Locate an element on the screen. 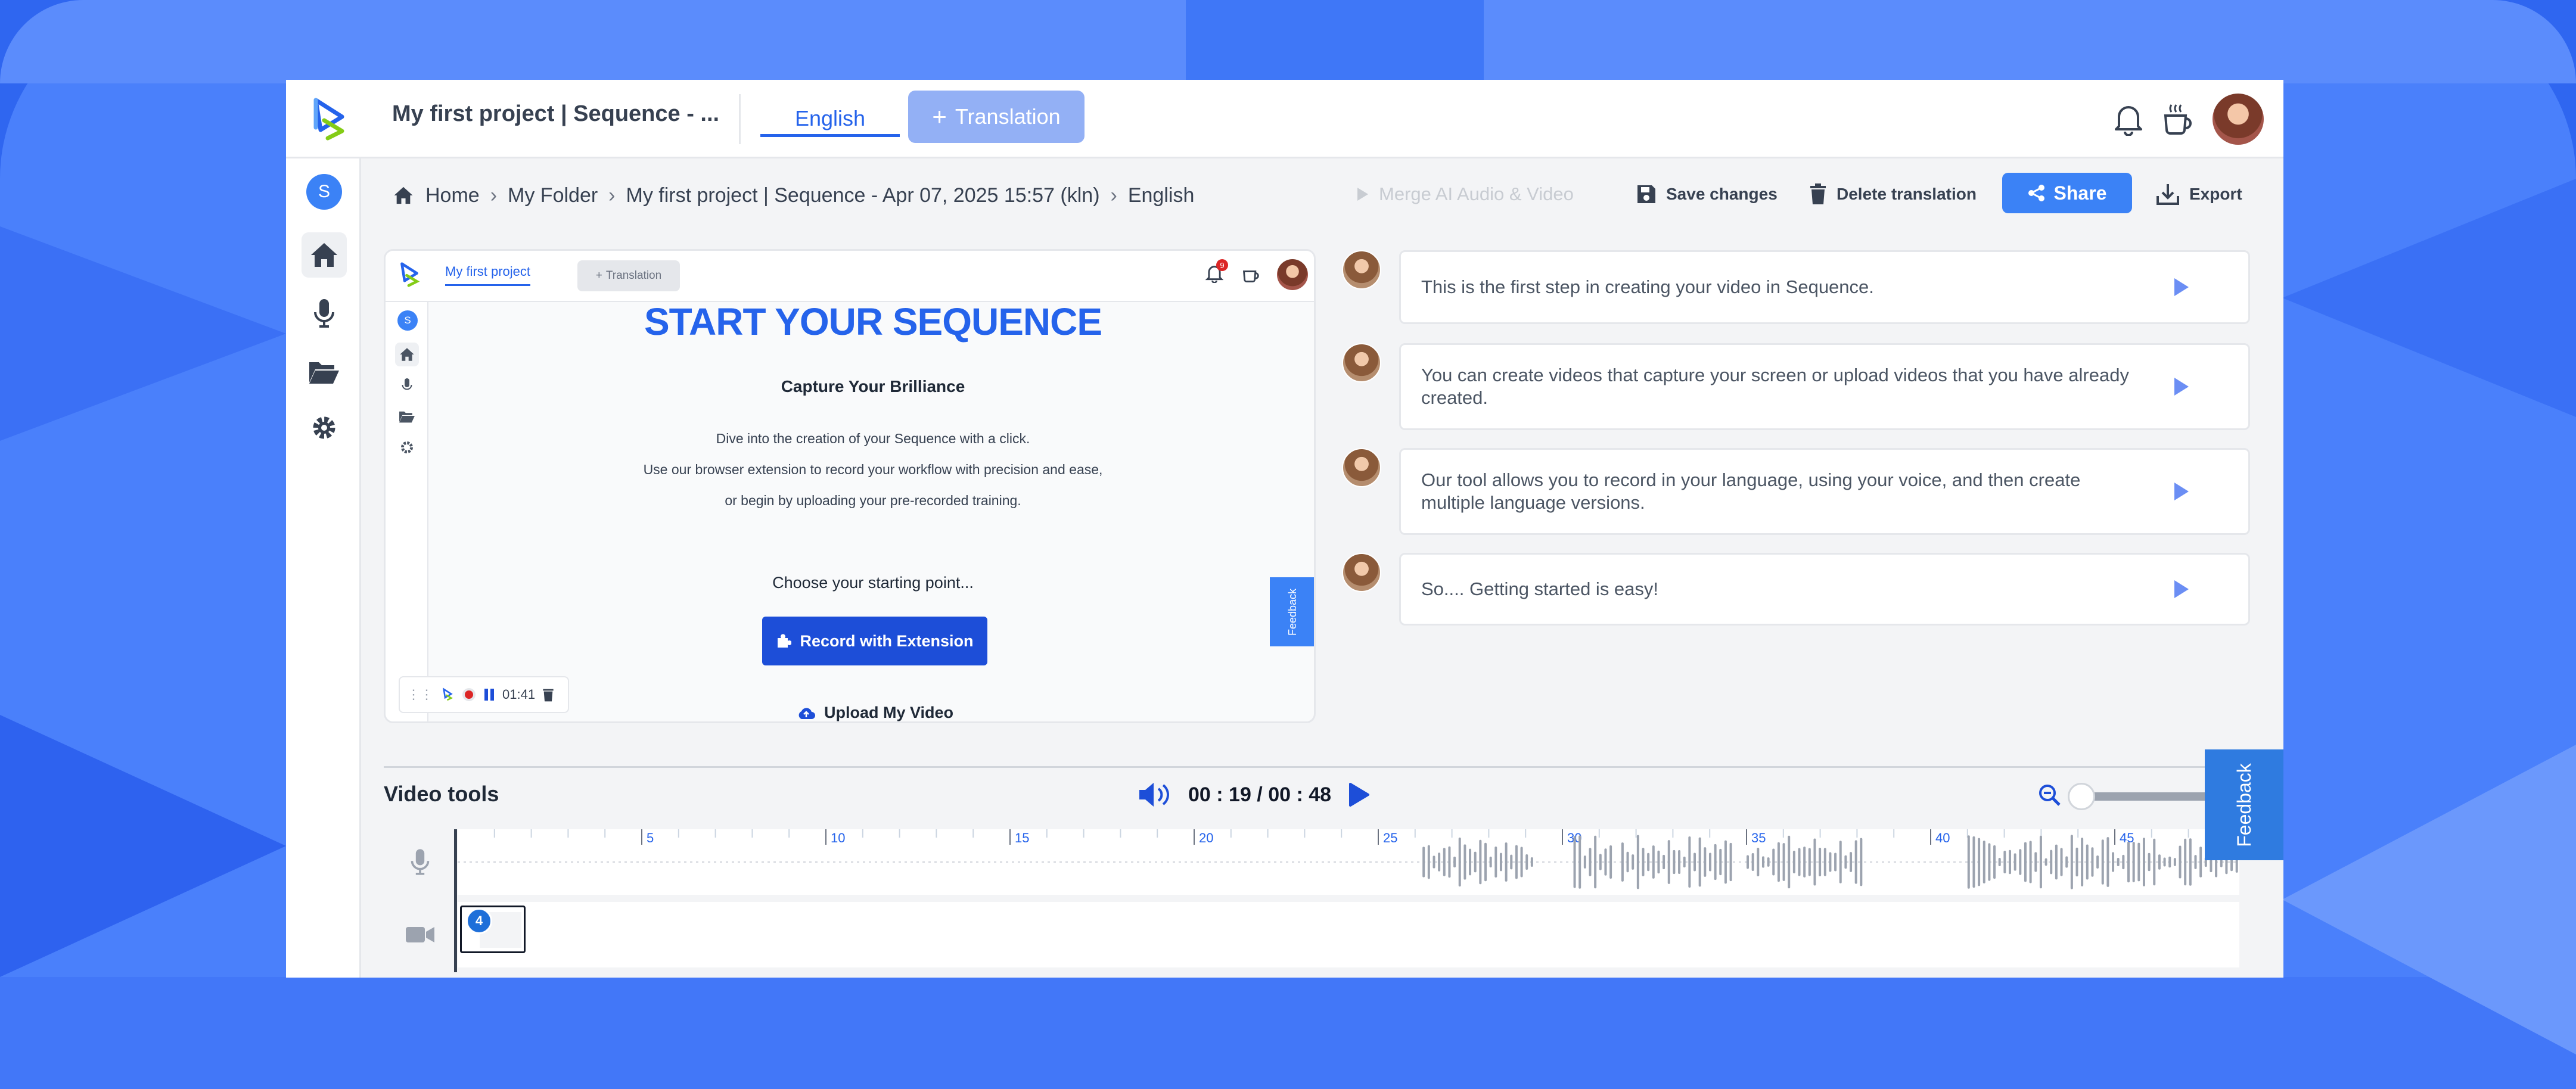 The height and width of the screenshot is (1089, 2576). add-translation-button: + Translation is located at coordinates (996, 117).